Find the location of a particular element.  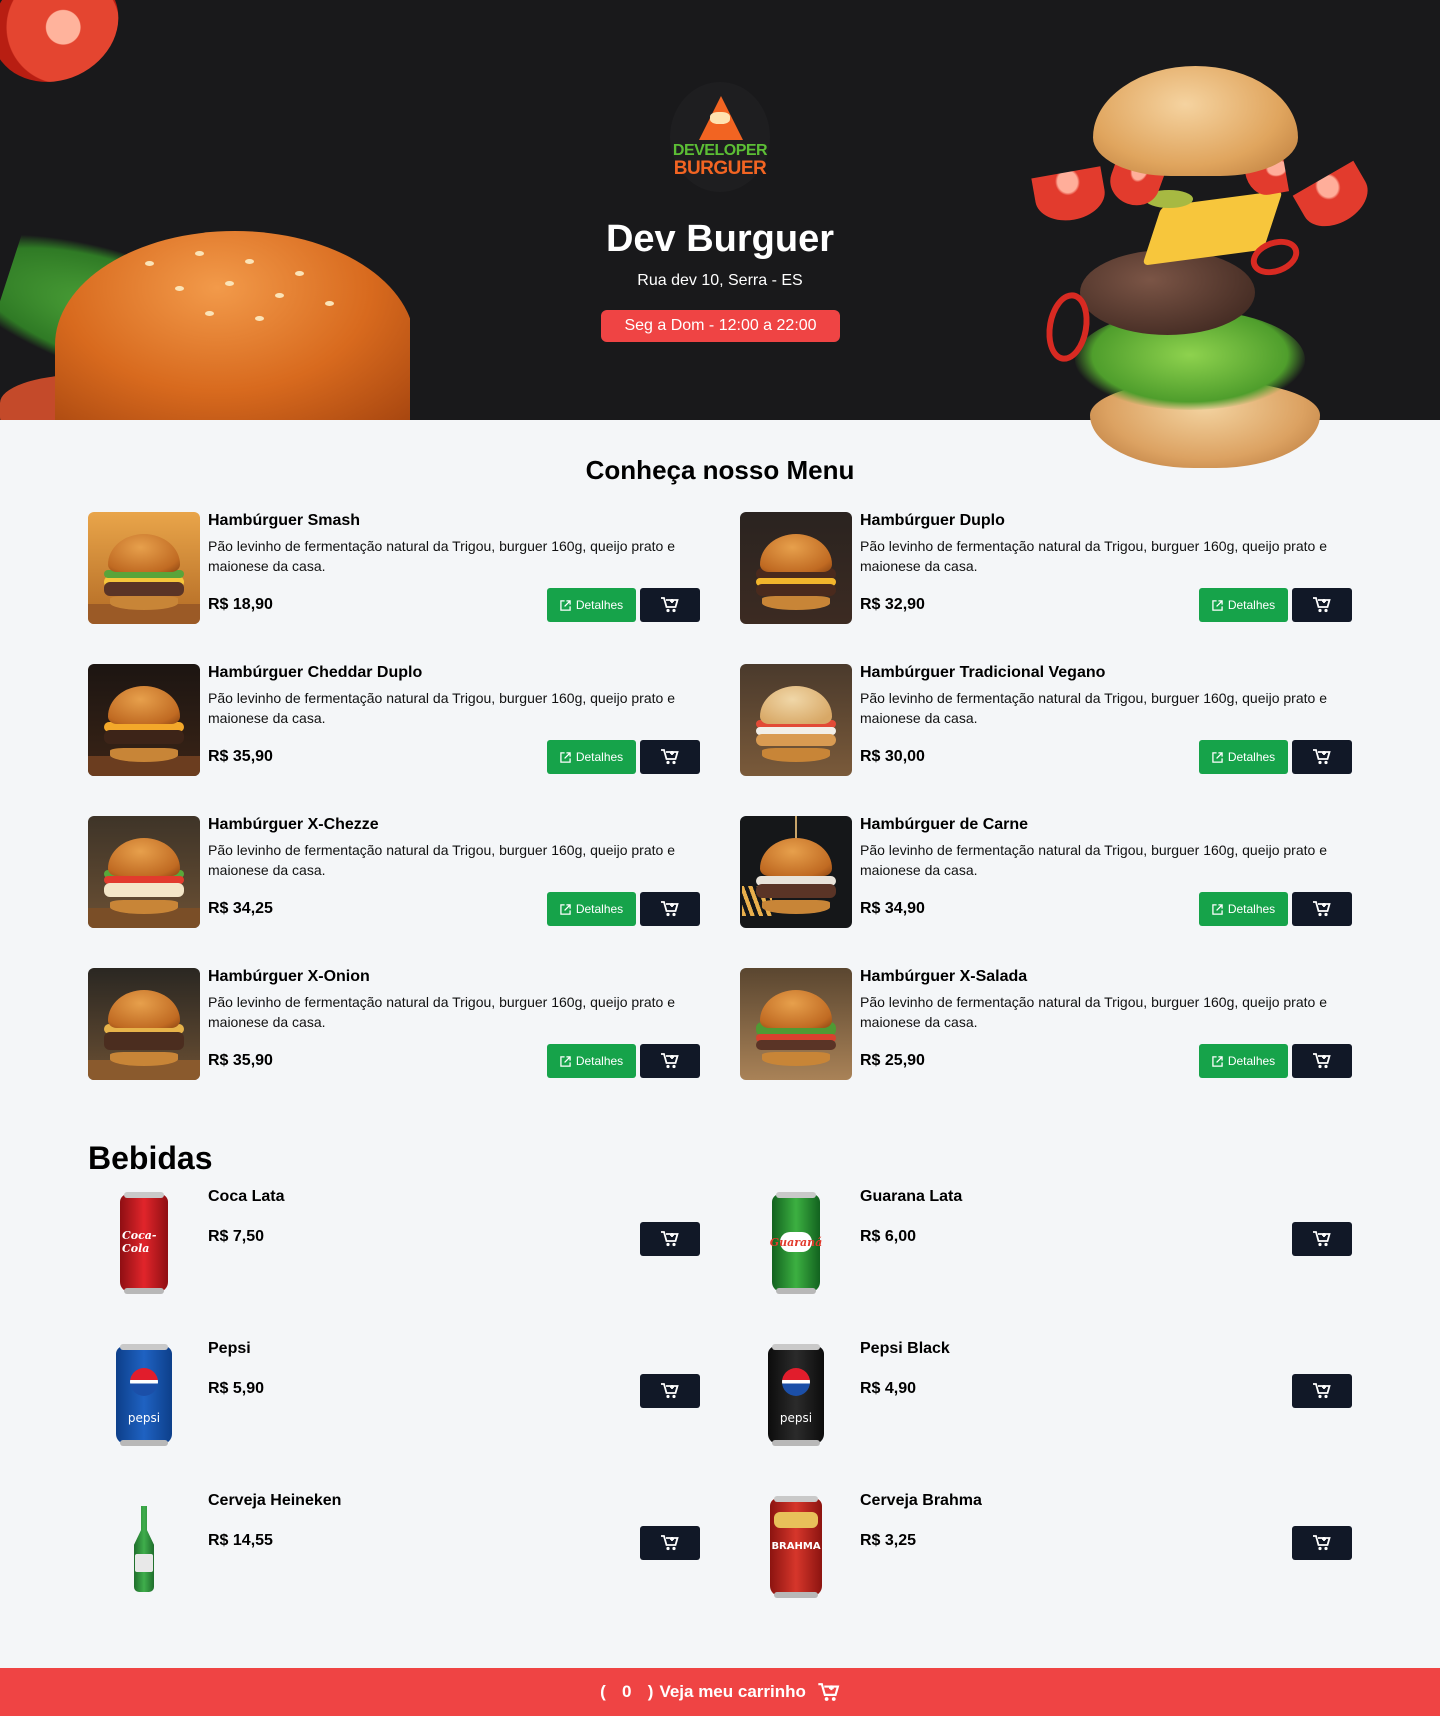

menu-item-price: R$ 25,90 is located at coordinates (892, 1060).